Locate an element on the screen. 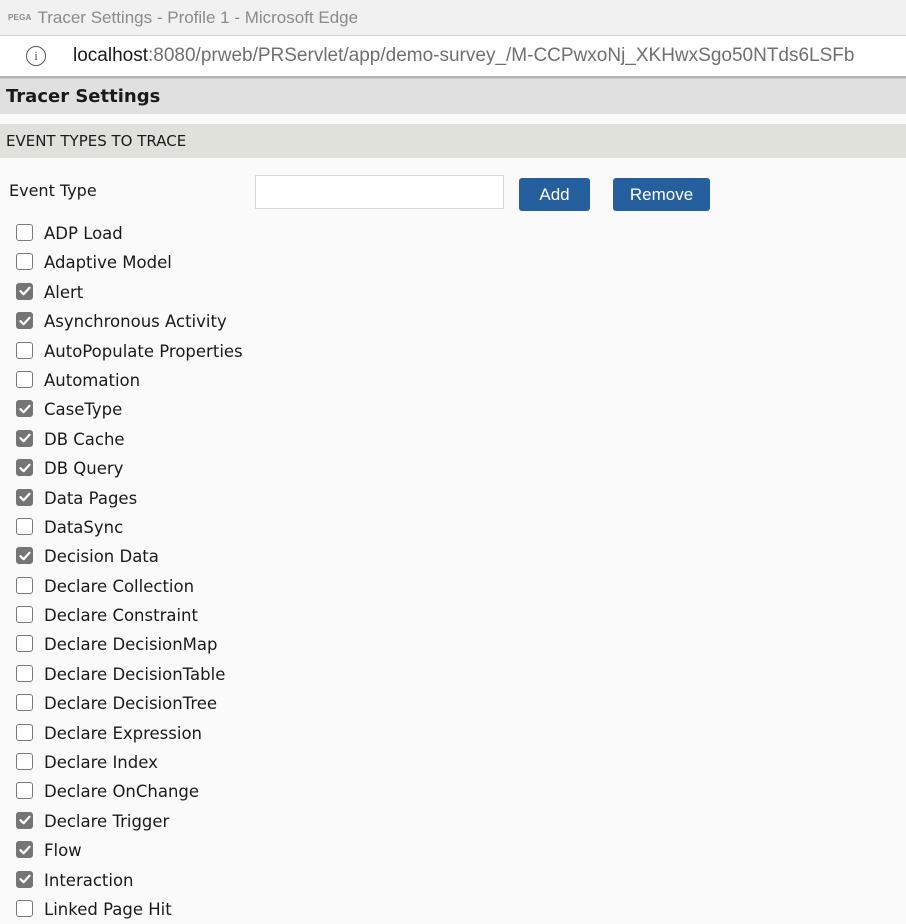 The image size is (906, 924). event-type-item: Declare DecisionTable is located at coordinates (453, 674).